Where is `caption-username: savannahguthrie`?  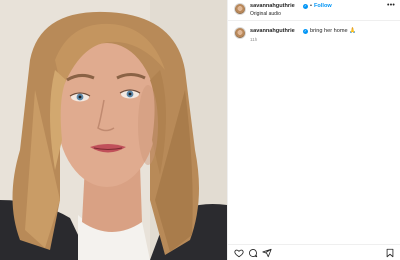 caption-username: savannahguthrie is located at coordinates (272, 31).